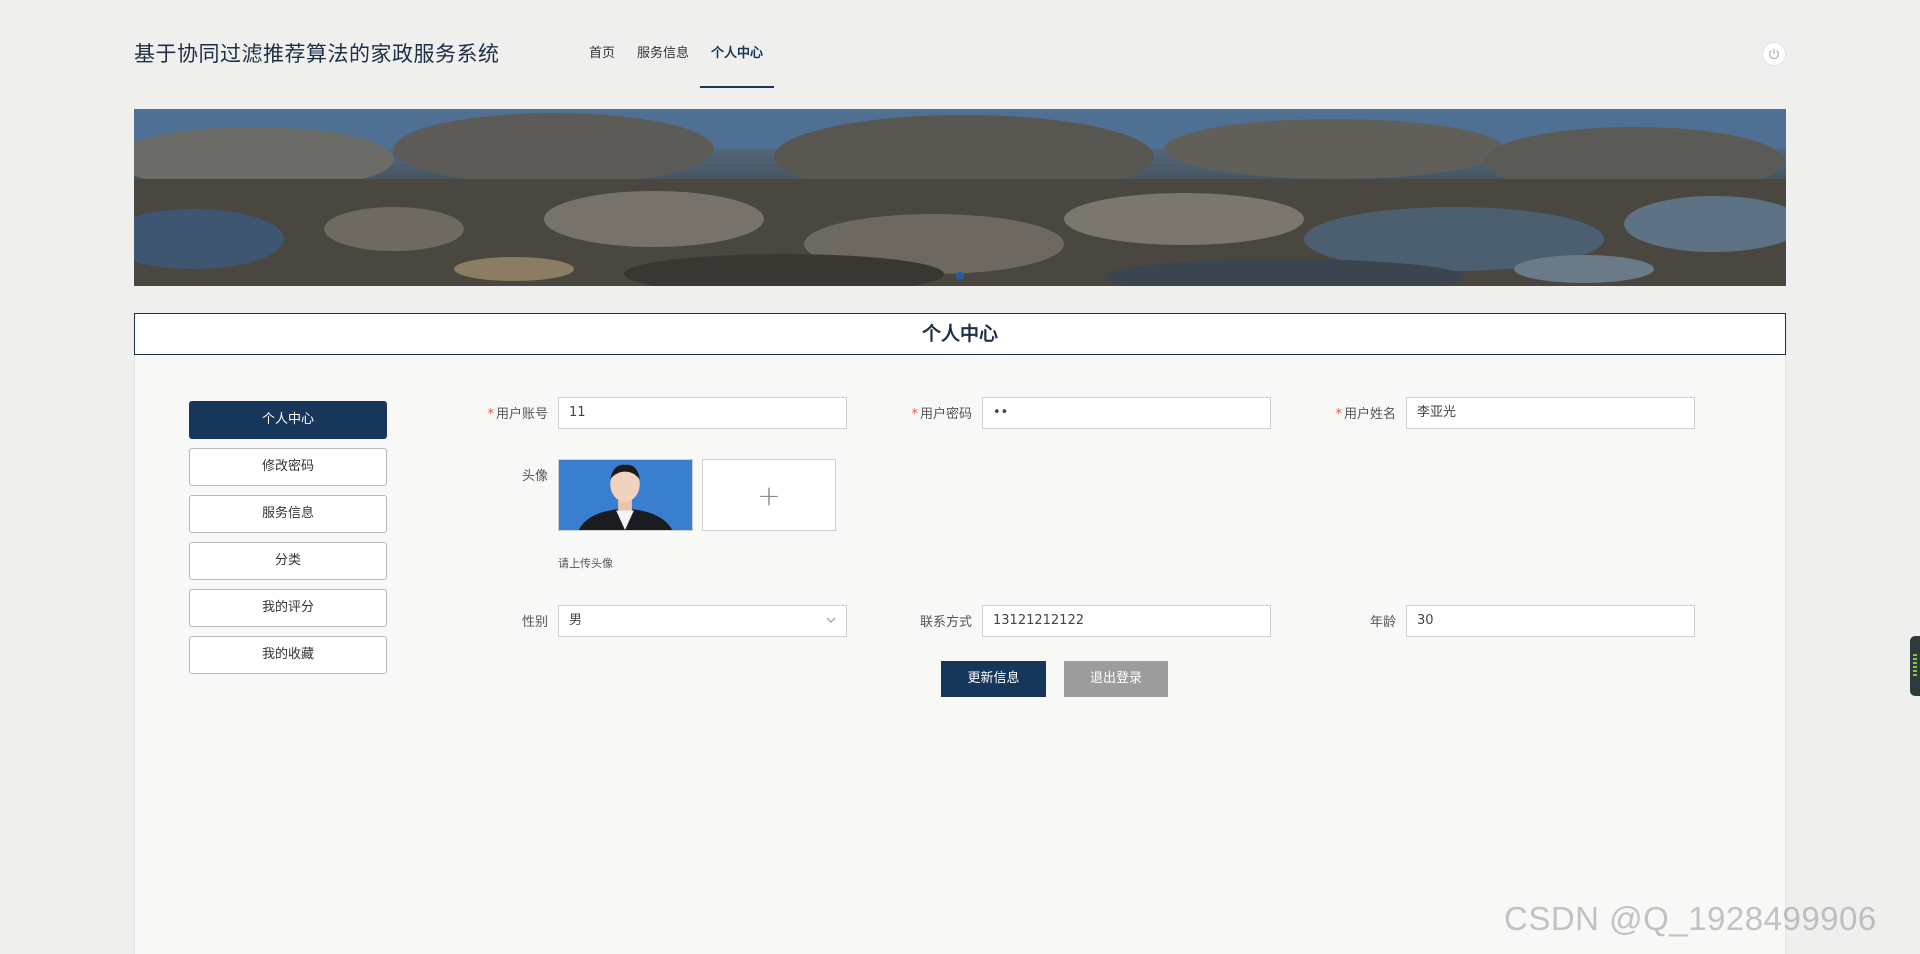 This screenshot has height=954, width=1920. I want to click on phone-input: 13121212122, so click(1126, 621).